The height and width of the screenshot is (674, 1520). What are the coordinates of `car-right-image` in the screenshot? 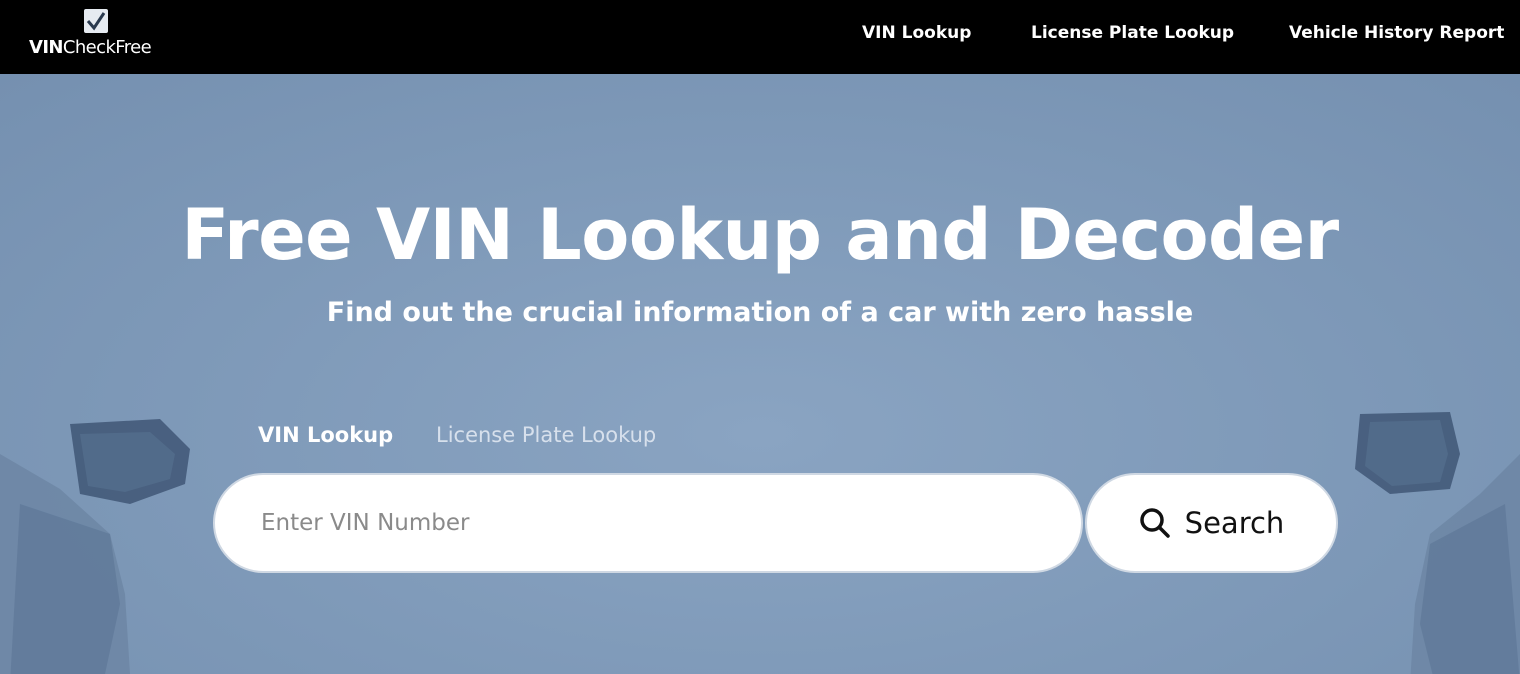 It's located at (1437, 543).